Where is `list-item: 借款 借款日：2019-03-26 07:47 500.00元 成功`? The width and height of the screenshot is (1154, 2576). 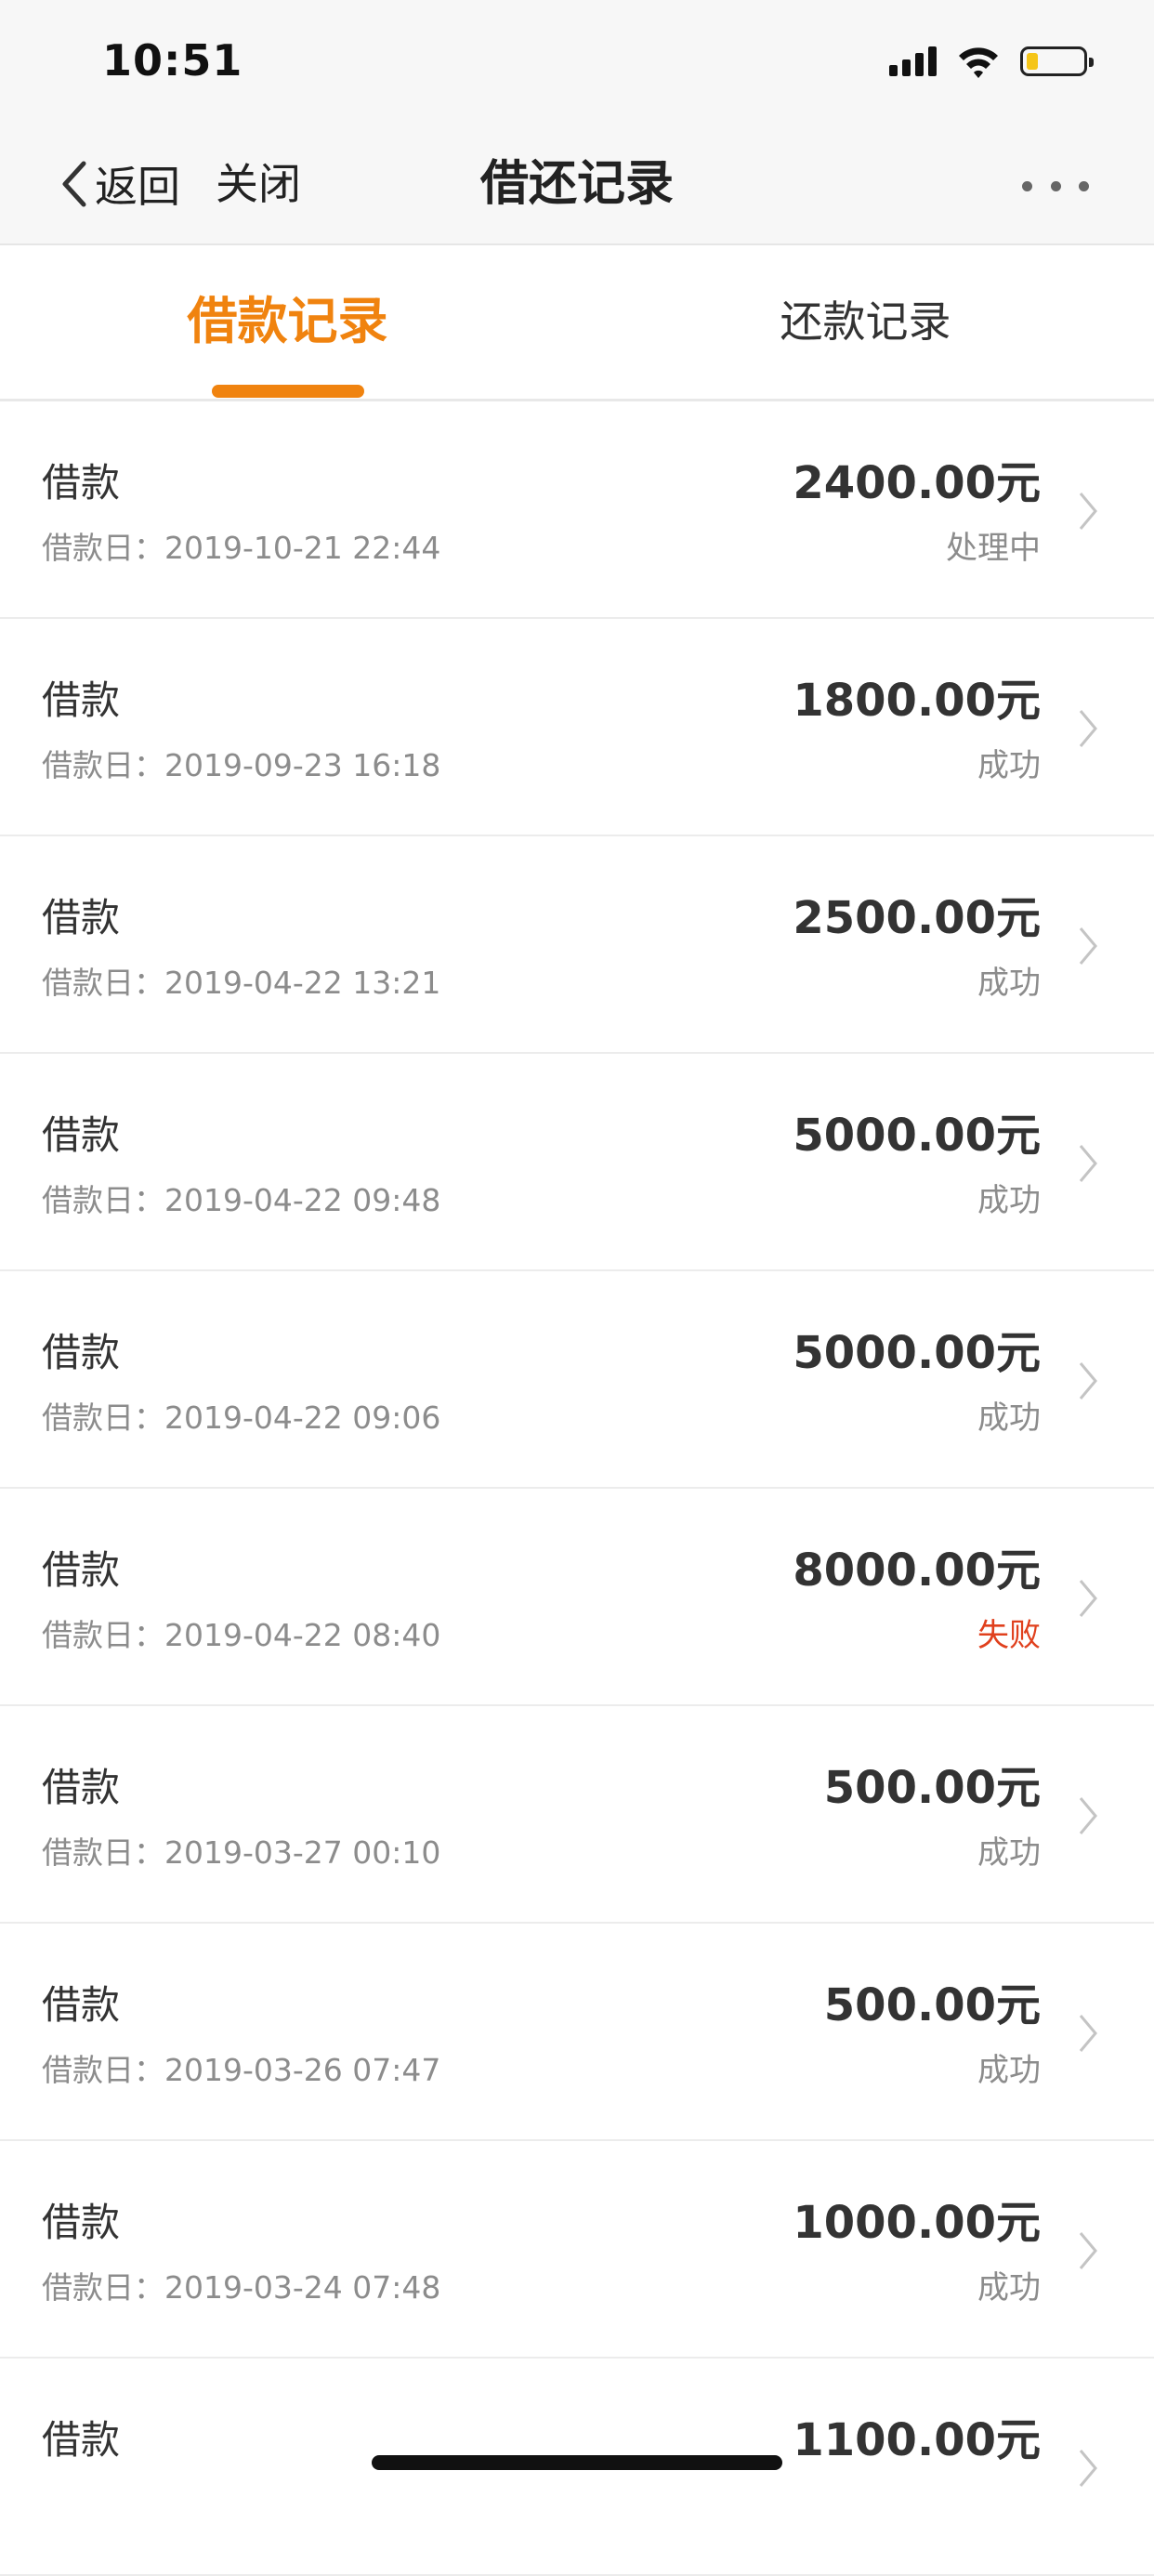
list-item: 借款 借款日：2019-03-26 07:47 500.00元 成功 is located at coordinates (577, 2032).